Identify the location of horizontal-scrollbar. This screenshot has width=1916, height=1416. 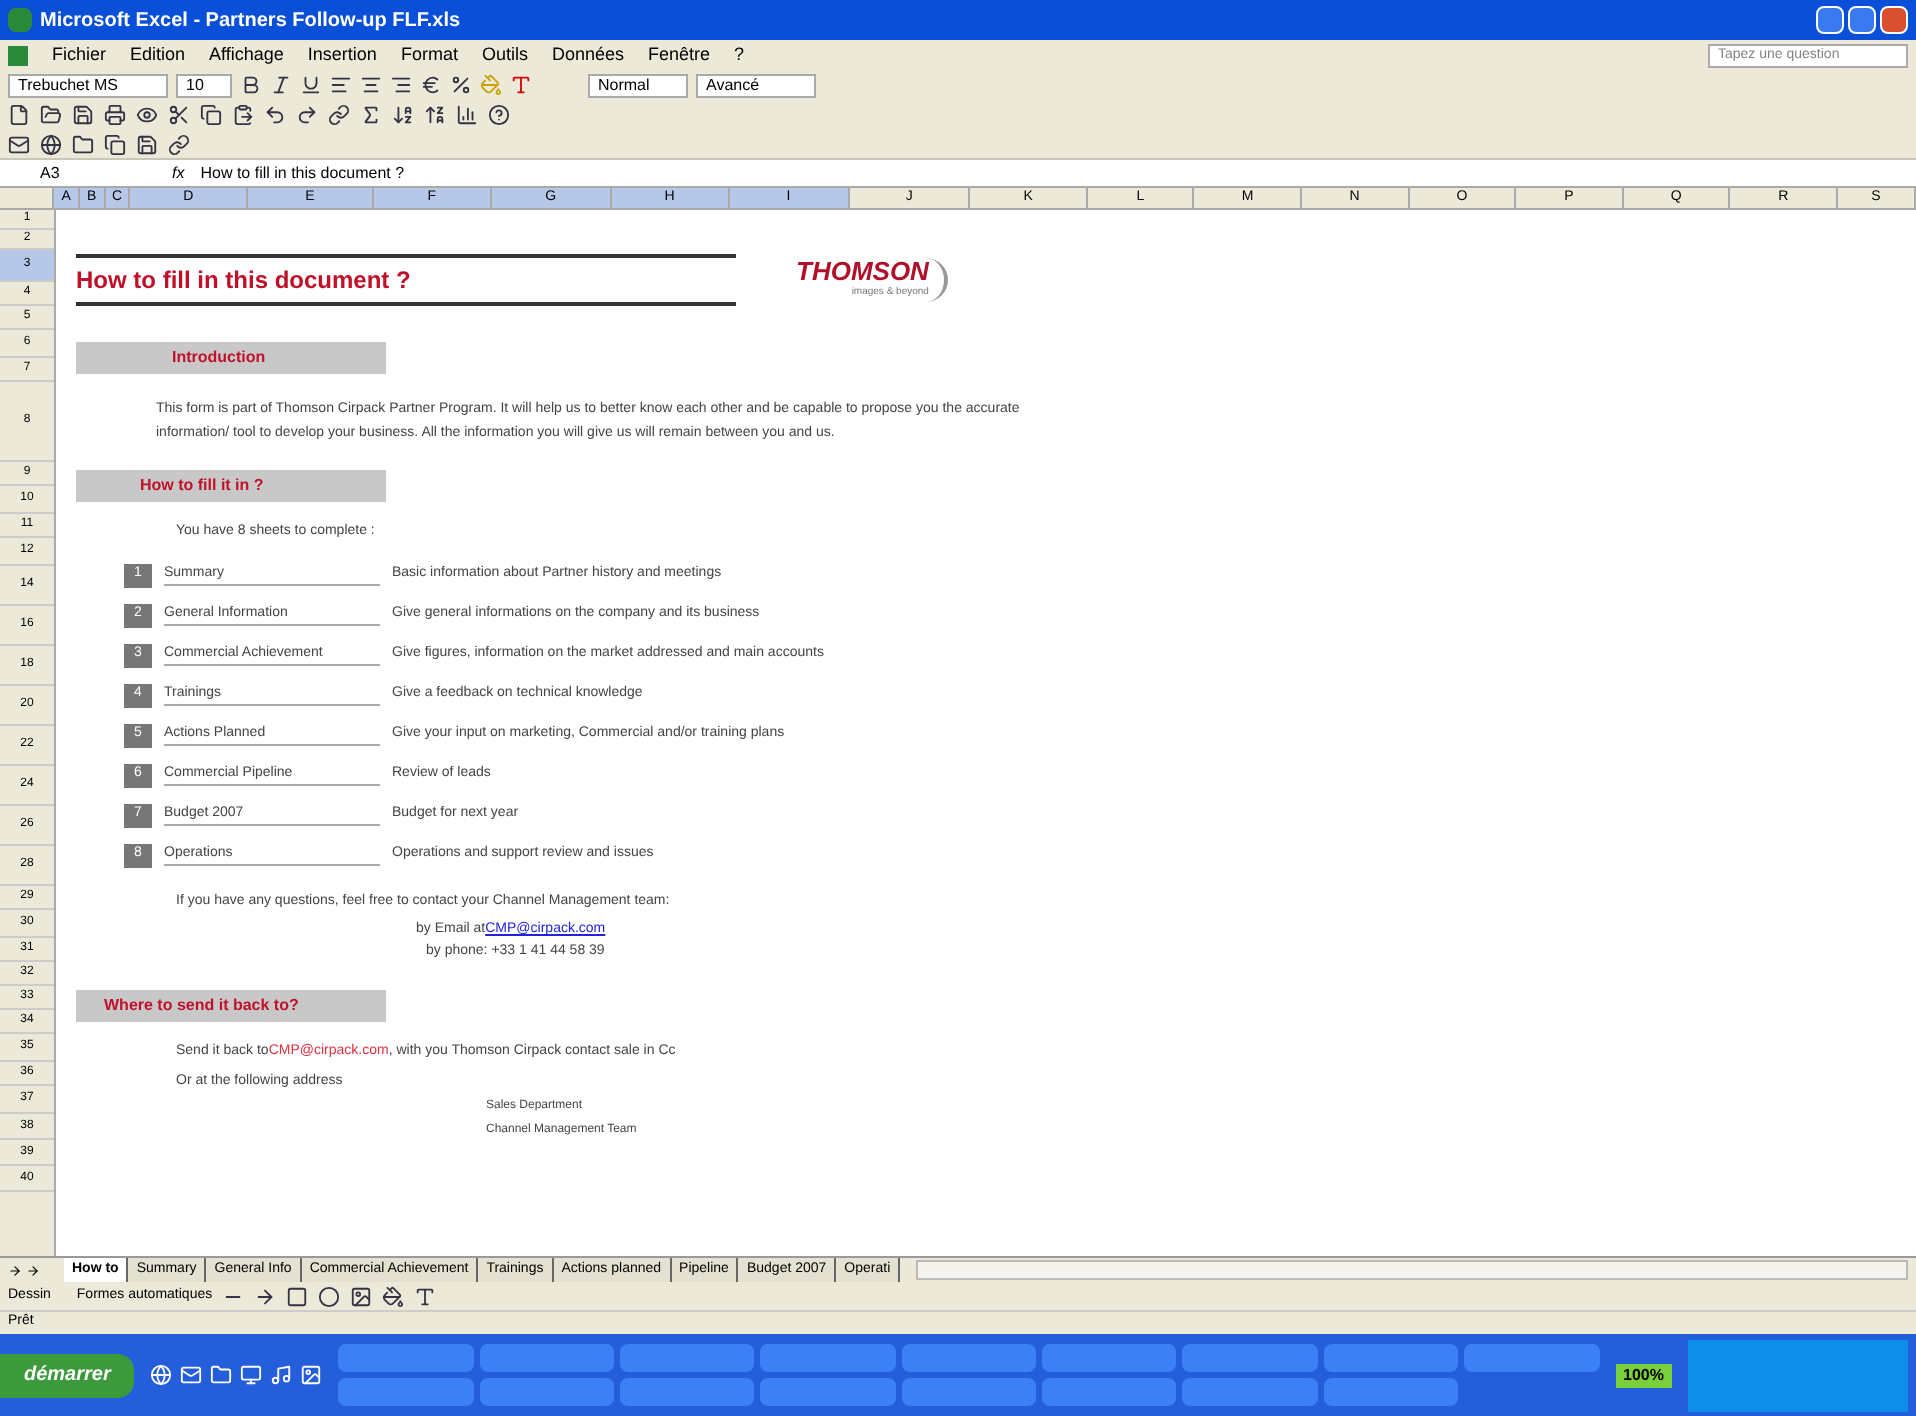
(1412, 1270).